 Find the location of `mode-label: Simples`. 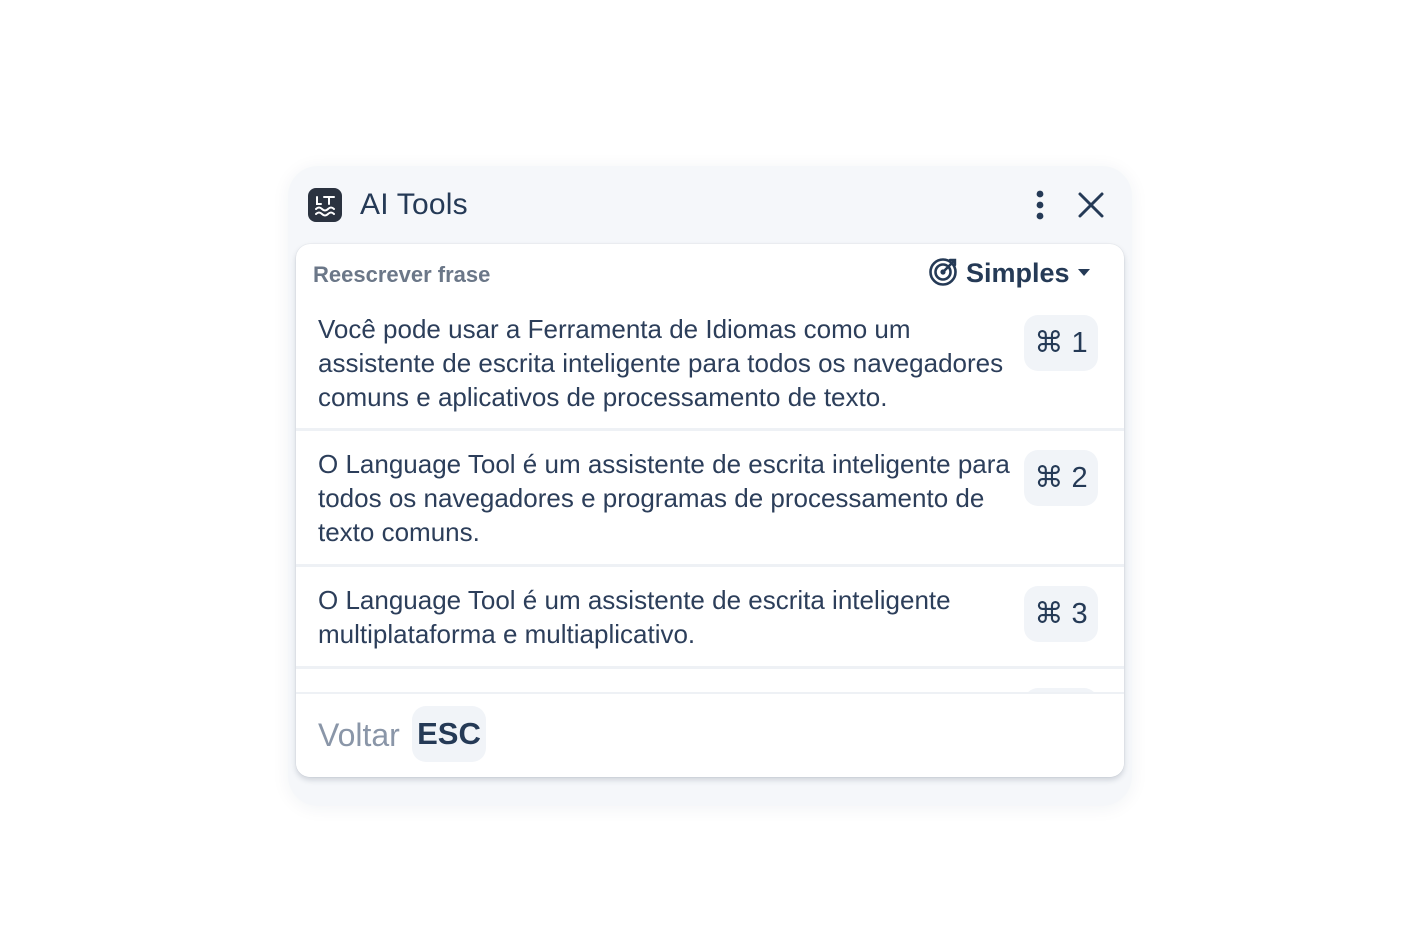

mode-label: Simples is located at coordinates (1018, 273).